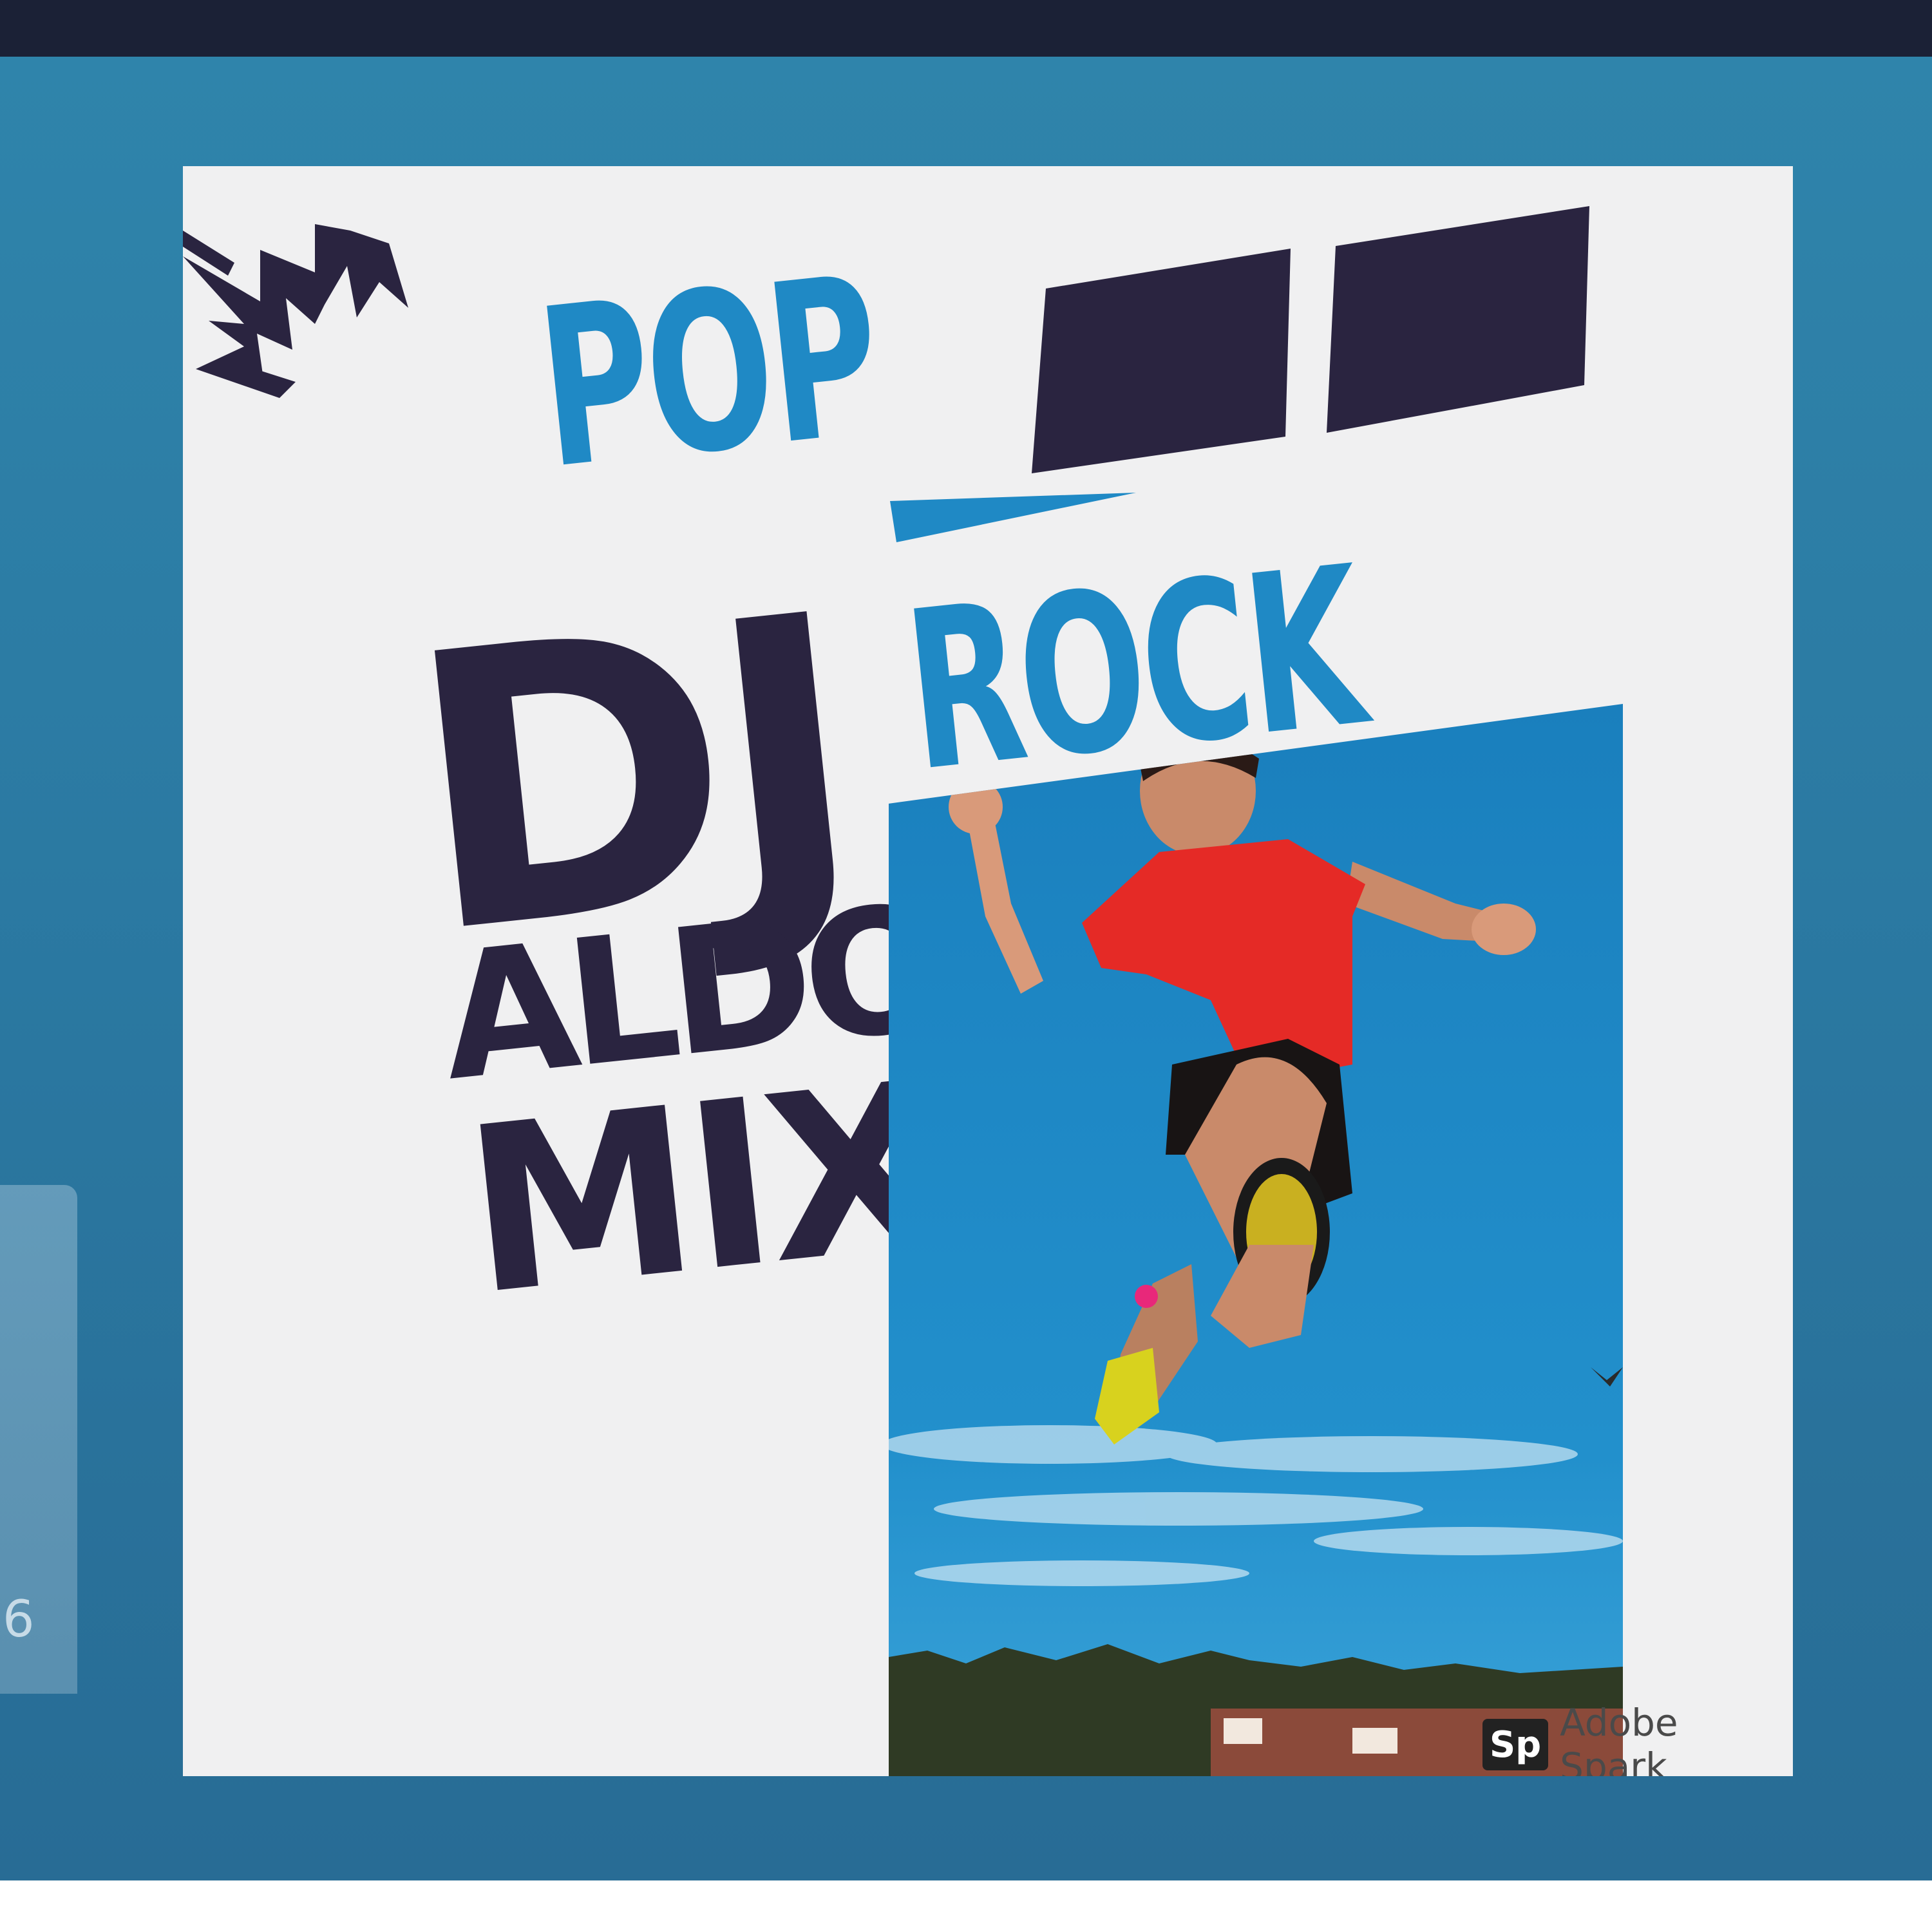 This screenshot has width=1932, height=1932. I want to click on adobe-spark-watermark: Sp Adobe Spark, so click(1638, 1739).